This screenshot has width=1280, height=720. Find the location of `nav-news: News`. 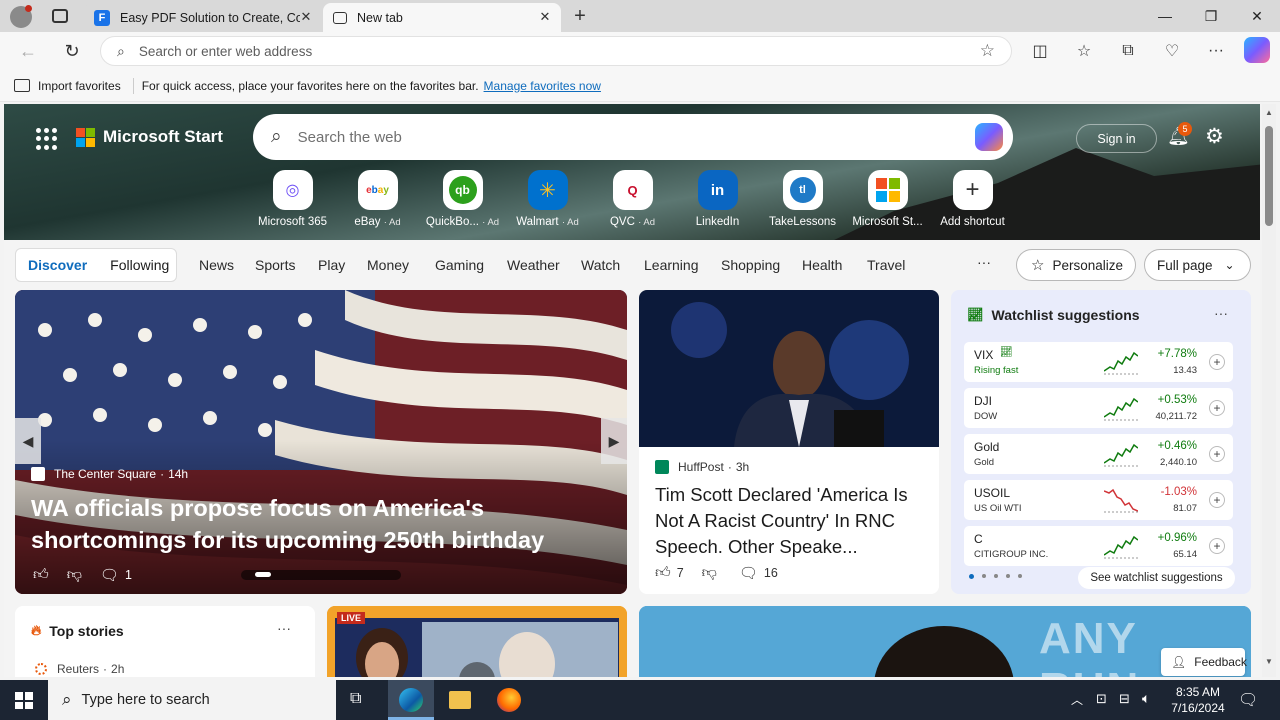

nav-news: News is located at coordinates (216, 265).